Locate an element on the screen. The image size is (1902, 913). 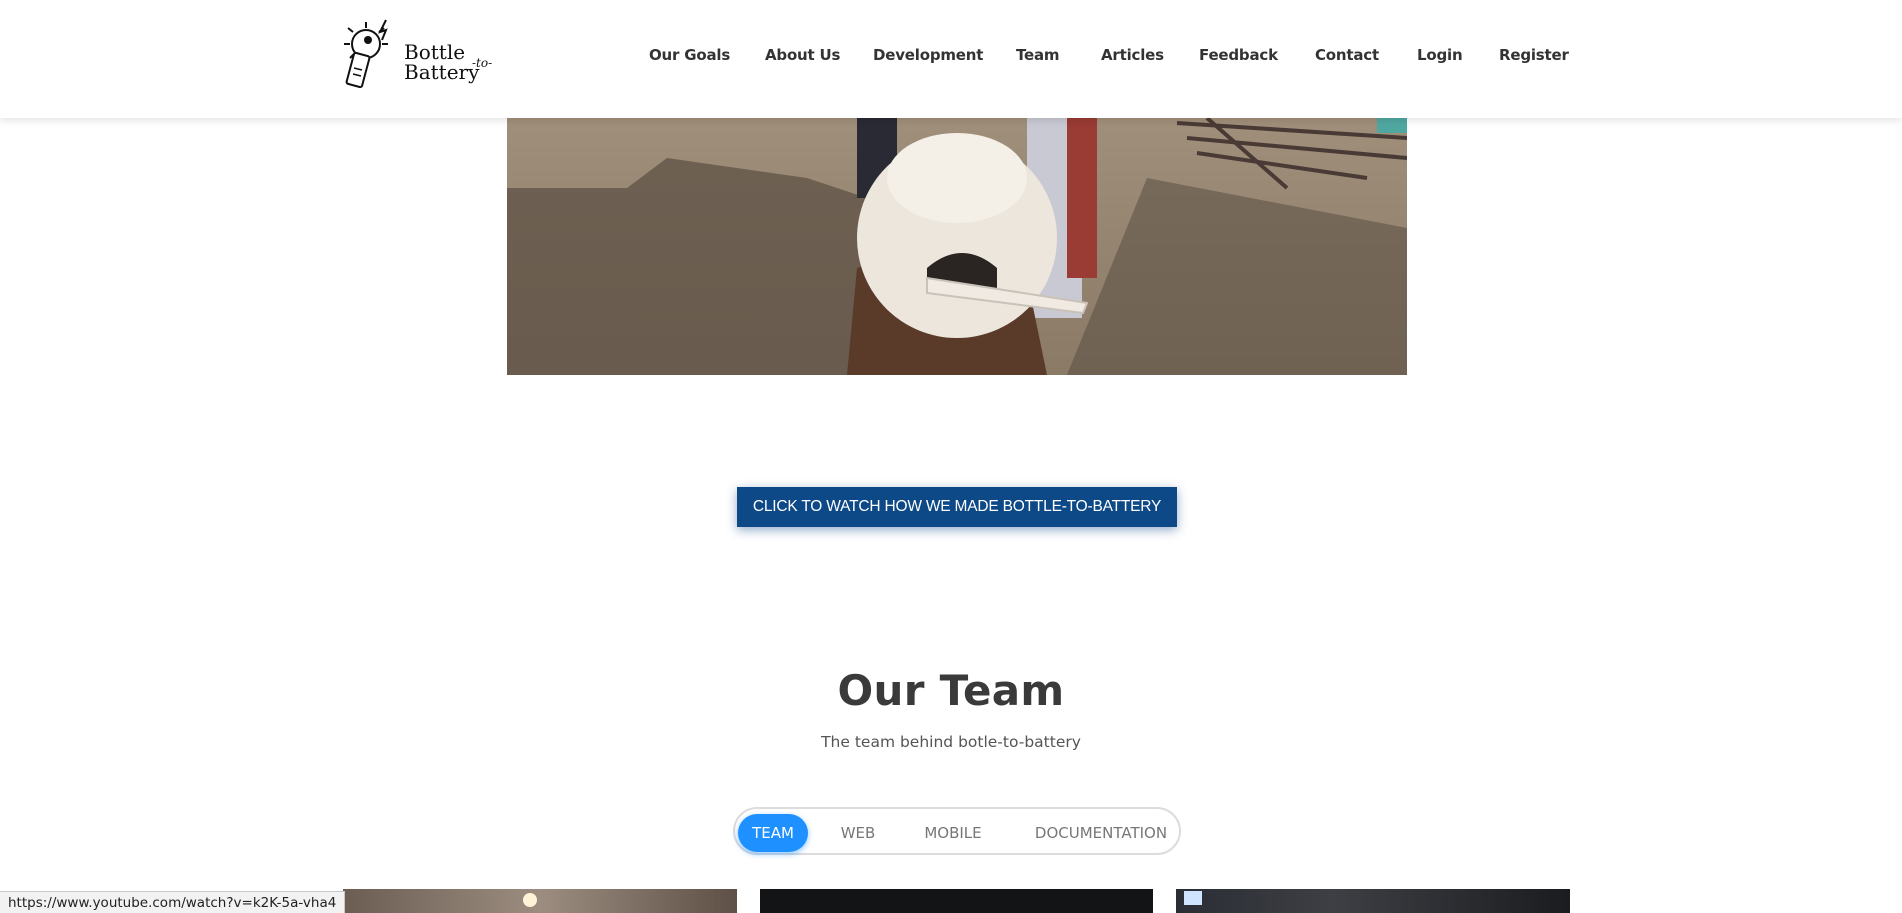
nav-contact: Contact is located at coordinates (1347, 55).